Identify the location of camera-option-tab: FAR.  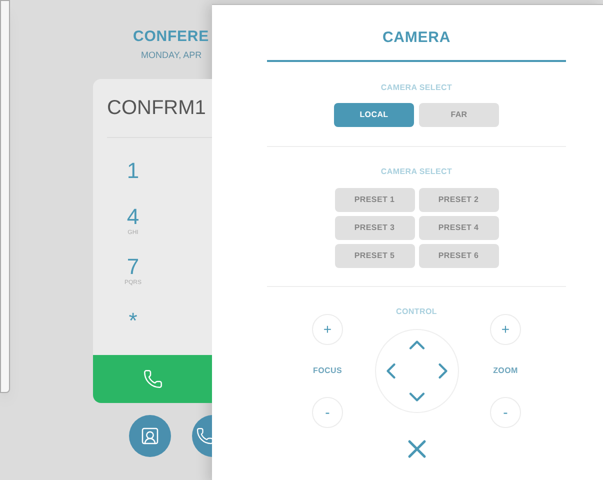
(459, 114).